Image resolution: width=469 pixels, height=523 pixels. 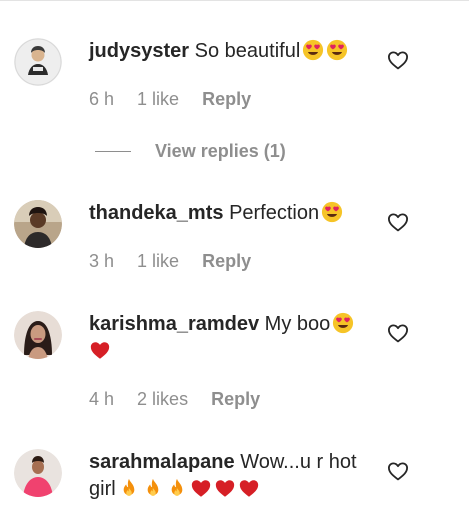 I want to click on comment-text: judysyster So beautiful, so click(x=234, y=51).